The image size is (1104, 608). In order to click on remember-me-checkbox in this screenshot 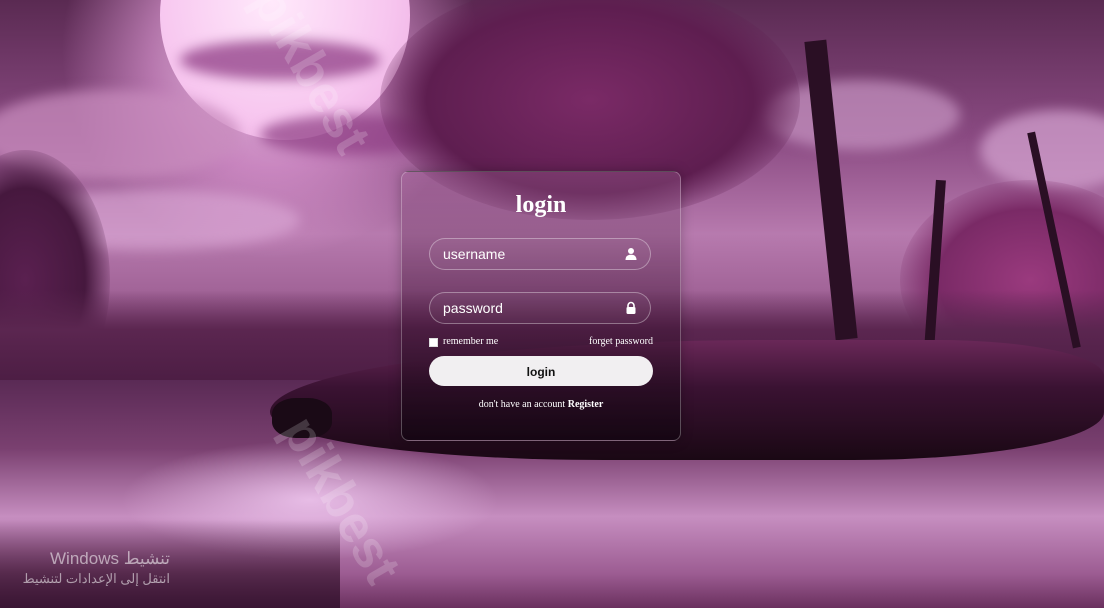, I will do `click(433, 342)`.